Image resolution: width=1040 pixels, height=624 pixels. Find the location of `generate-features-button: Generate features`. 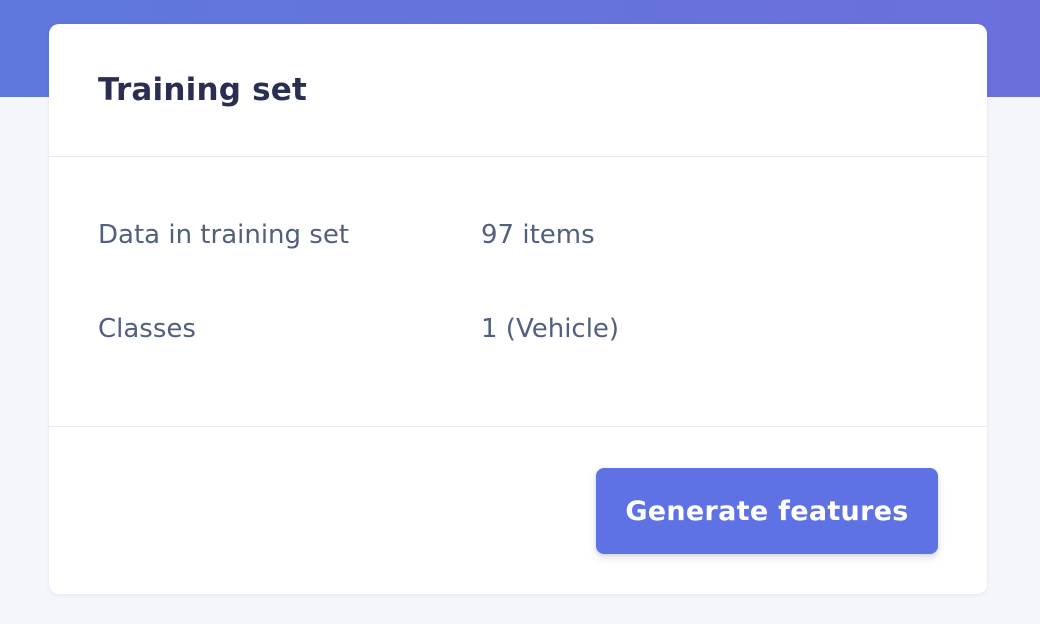

generate-features-button: Generate features is located at coordinates (767, 511).